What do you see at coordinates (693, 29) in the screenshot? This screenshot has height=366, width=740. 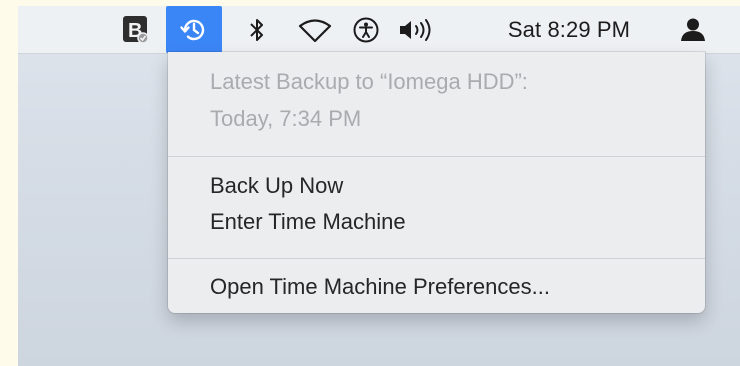 I see `user-icon` at bounding box center [693, 29].